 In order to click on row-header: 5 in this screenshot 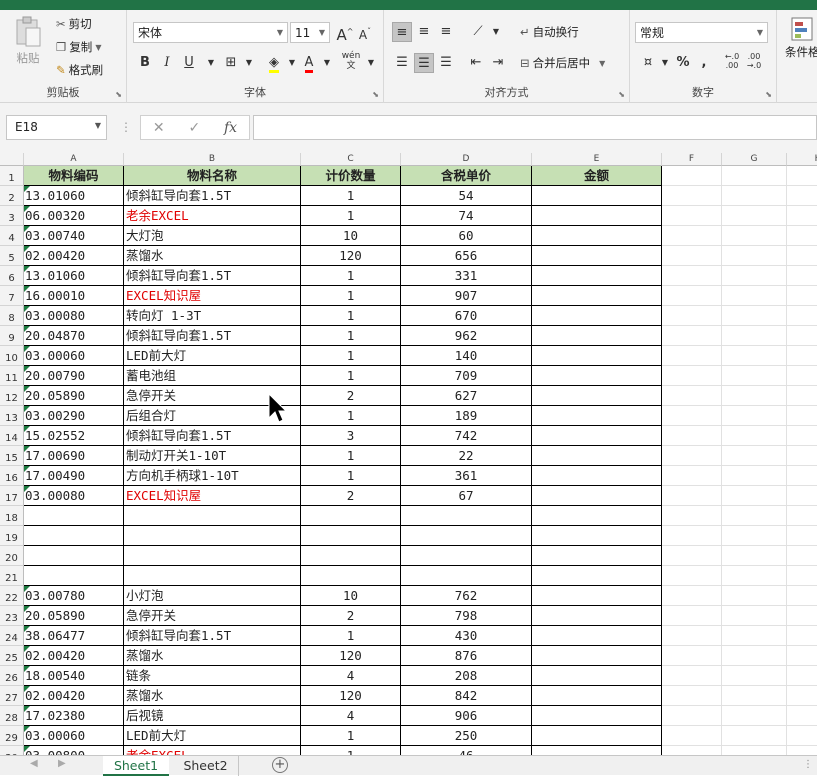, I will do `click(12, 256)`.